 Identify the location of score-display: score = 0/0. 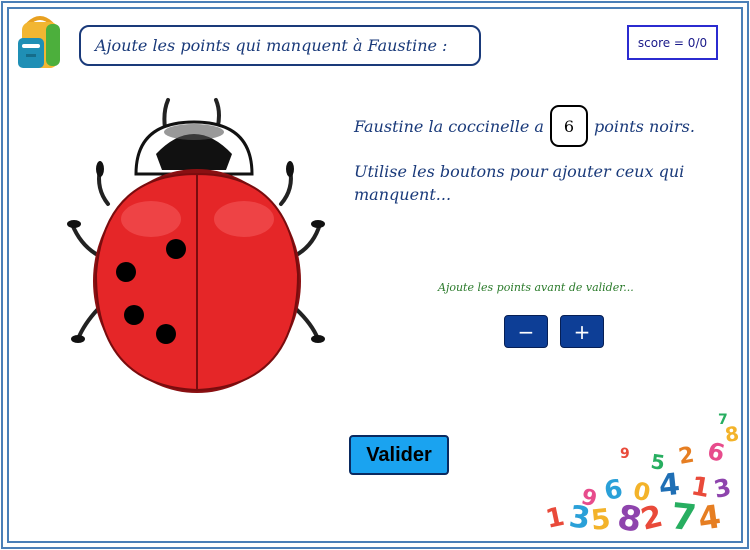
(672, 42).